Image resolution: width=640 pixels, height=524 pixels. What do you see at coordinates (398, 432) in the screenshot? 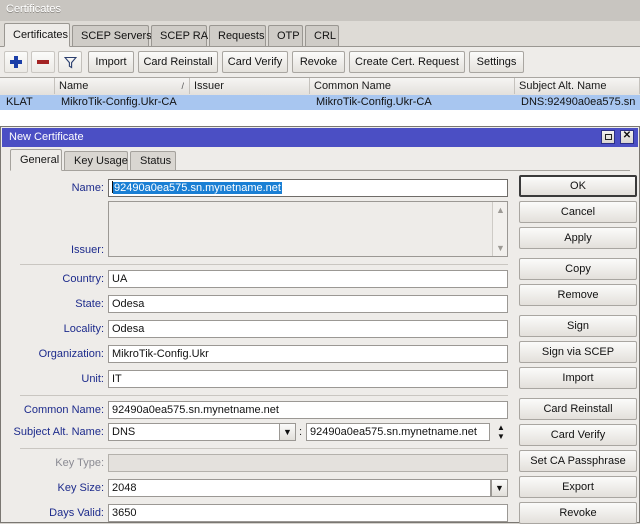
I see `subject-alt-name-value-input: 92490a0ea575.sn.mynetname.net` at bounding box center [398, 432].